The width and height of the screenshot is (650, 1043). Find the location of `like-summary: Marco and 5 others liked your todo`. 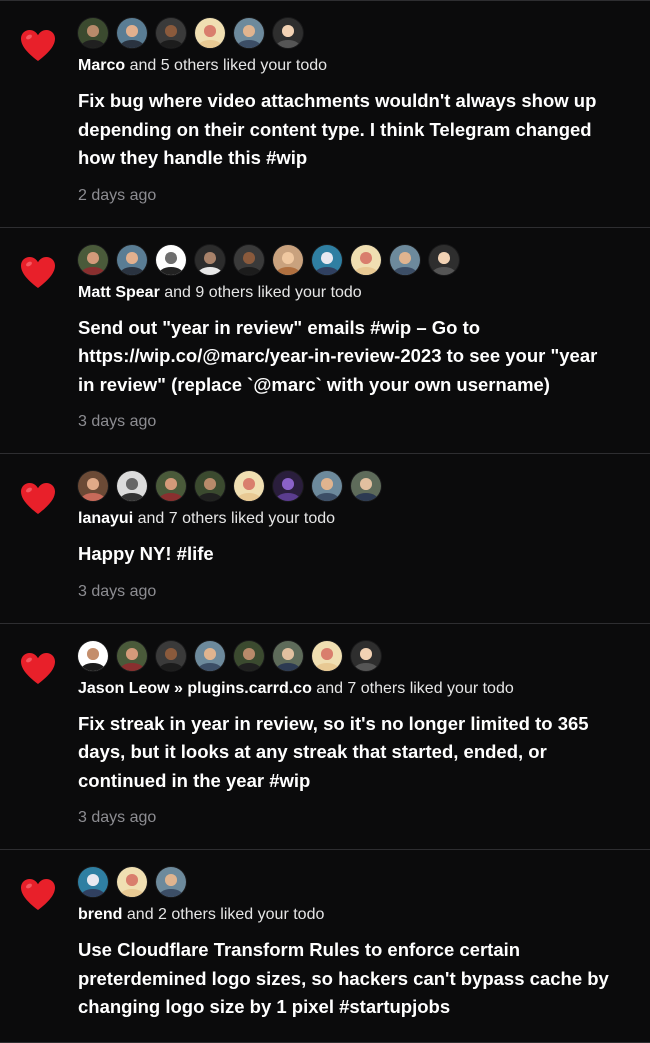

like-summary: Marco and 5 others liked your todo is located at coordinates (354, 66).